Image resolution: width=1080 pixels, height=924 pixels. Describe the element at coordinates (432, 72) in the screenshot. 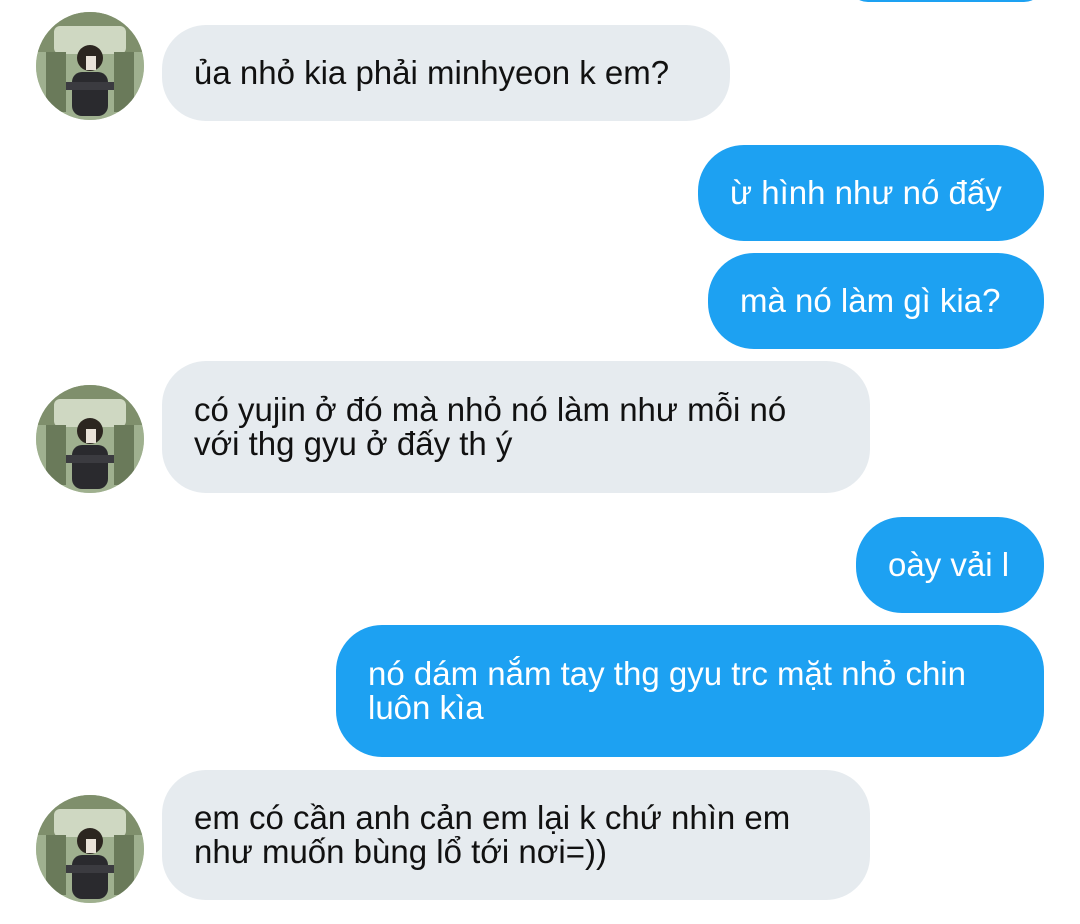

I see `message-text: ủa nhỏ kia phải minhyeon k em?` at that location.